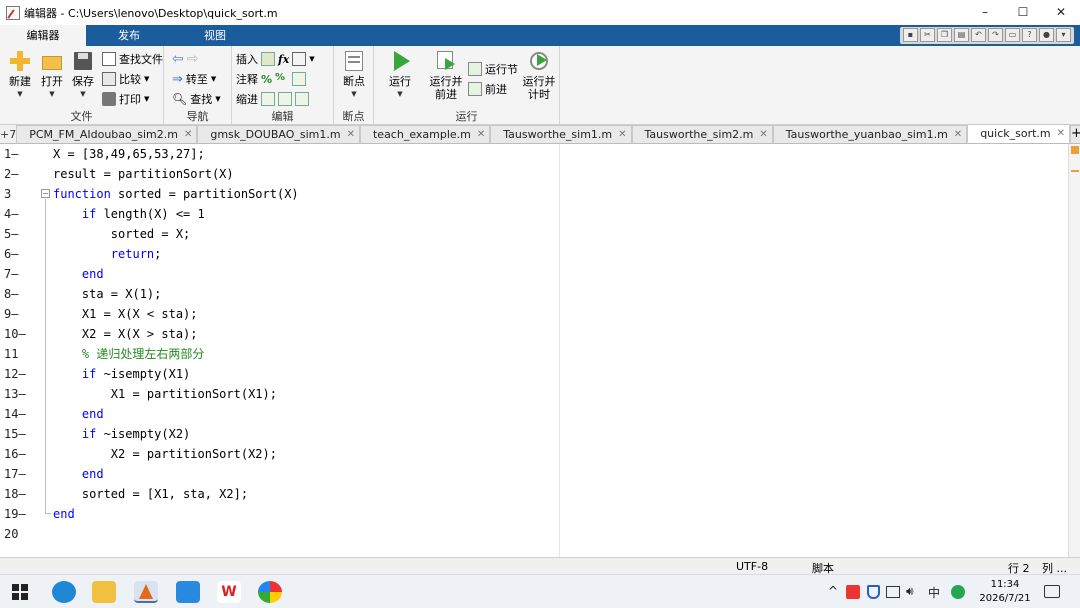 This screenshot has height=608, width=1080. I want to click on run-button: 运行 ▼, so click(400, 75).